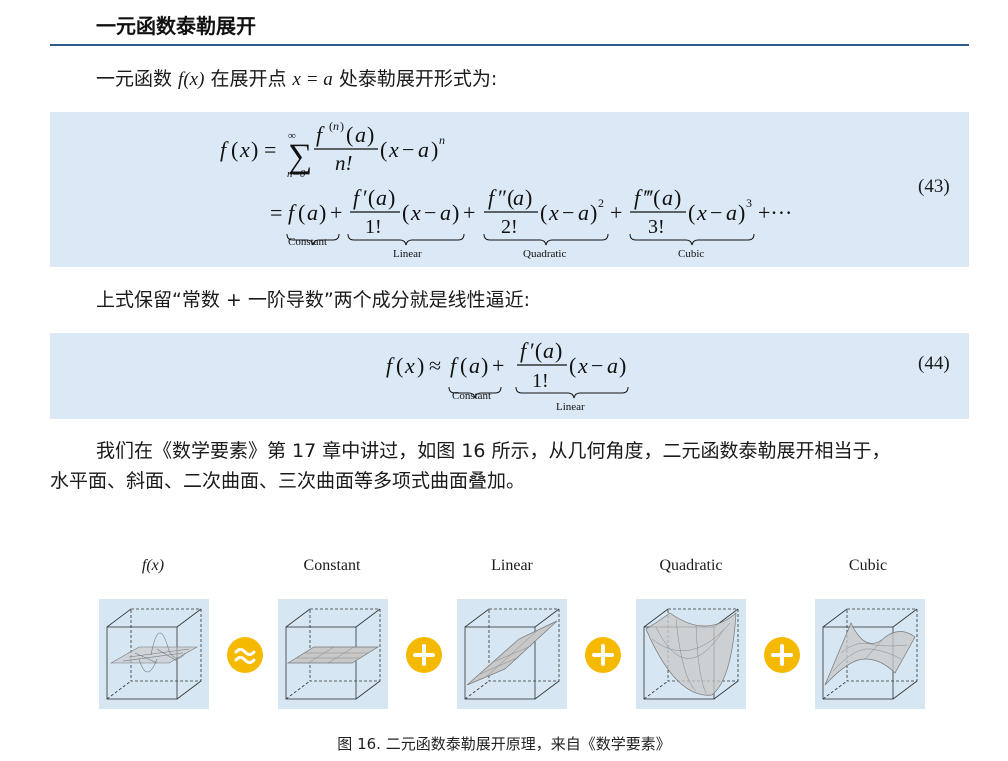 Image resolution: width=1008 pixels, height=761 pixels. I want to click on surface-panel-quadratic, so click(691, 654).